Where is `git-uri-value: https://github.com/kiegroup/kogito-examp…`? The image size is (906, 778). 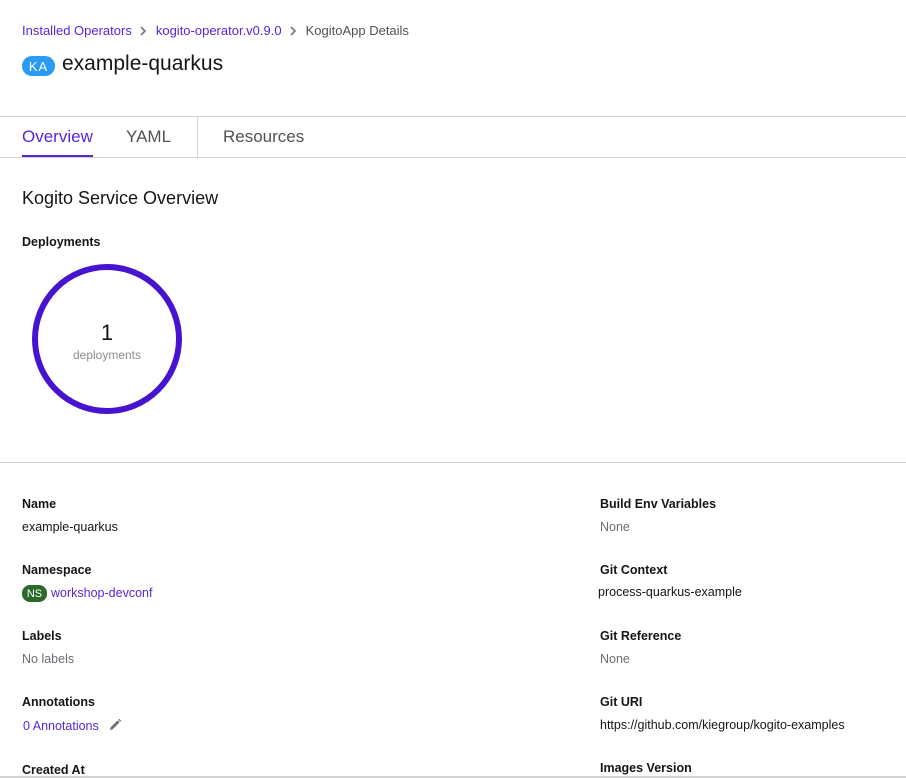 git-uri-value: https://github.com/kiegroup/kogito-examp… is located at coordinates (722, 725).